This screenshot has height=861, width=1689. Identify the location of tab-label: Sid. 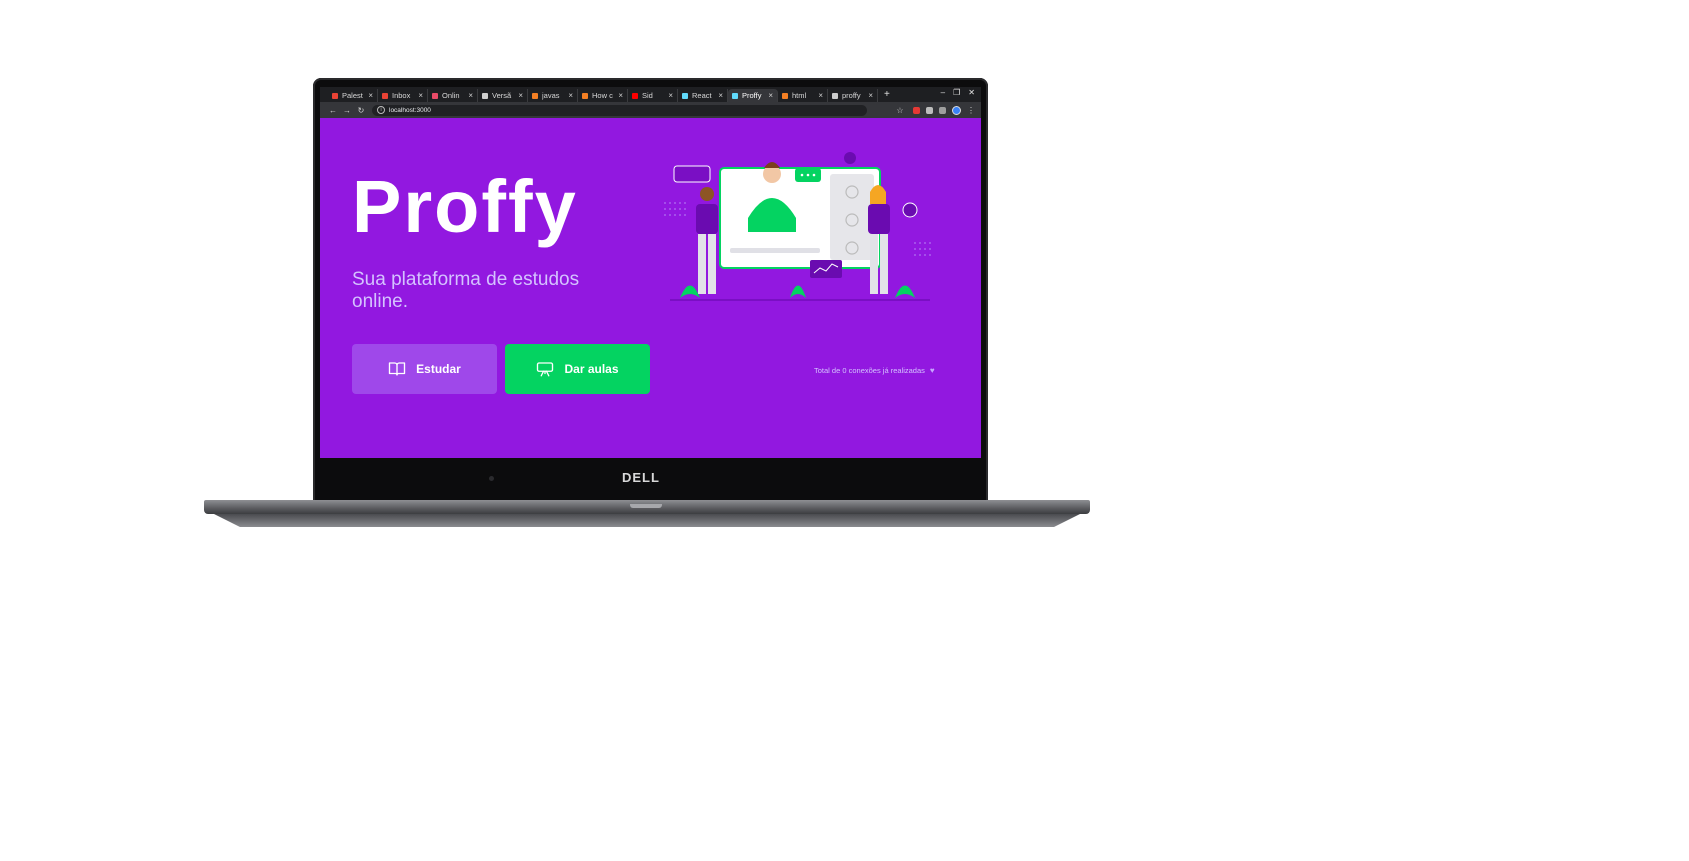
(647, 95).